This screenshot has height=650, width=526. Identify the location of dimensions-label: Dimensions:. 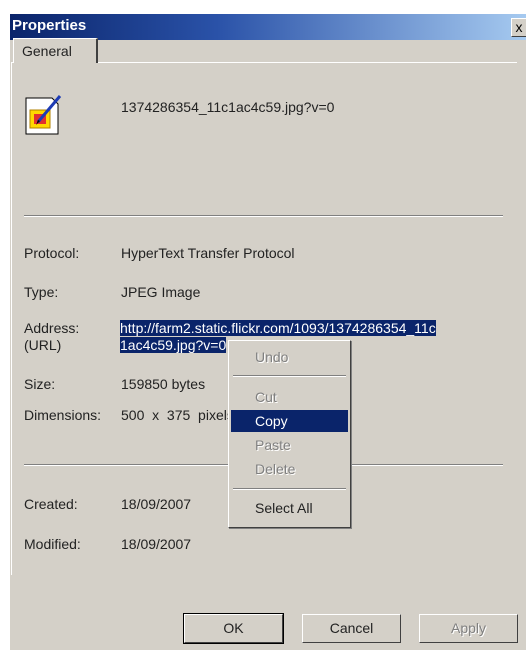
(63, 415).